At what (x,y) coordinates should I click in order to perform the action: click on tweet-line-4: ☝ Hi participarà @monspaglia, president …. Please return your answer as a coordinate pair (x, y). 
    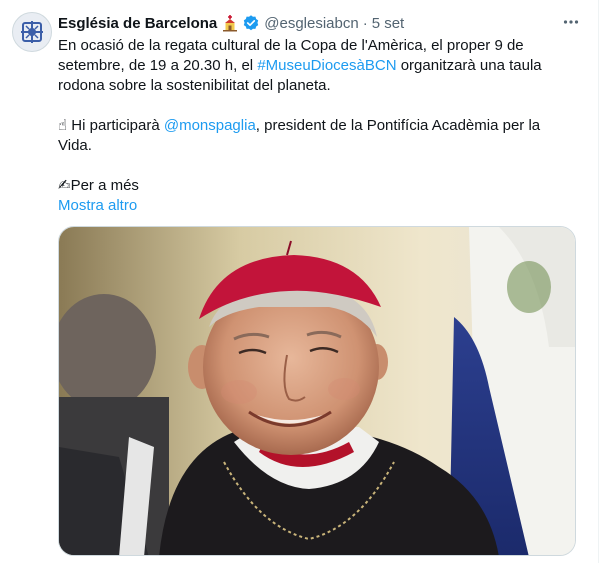
    Looking at the image, I should click on (318, 126).